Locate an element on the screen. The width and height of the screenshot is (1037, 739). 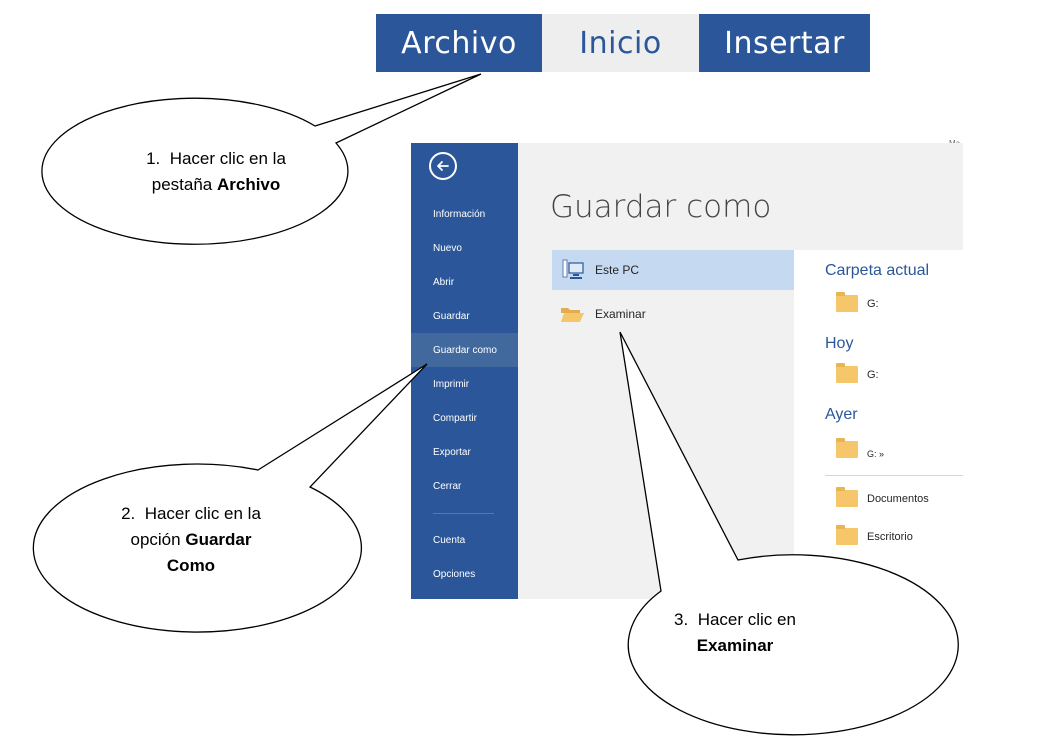
callout-2-line-2: opción Guardar is located at coordinates (191, 540).